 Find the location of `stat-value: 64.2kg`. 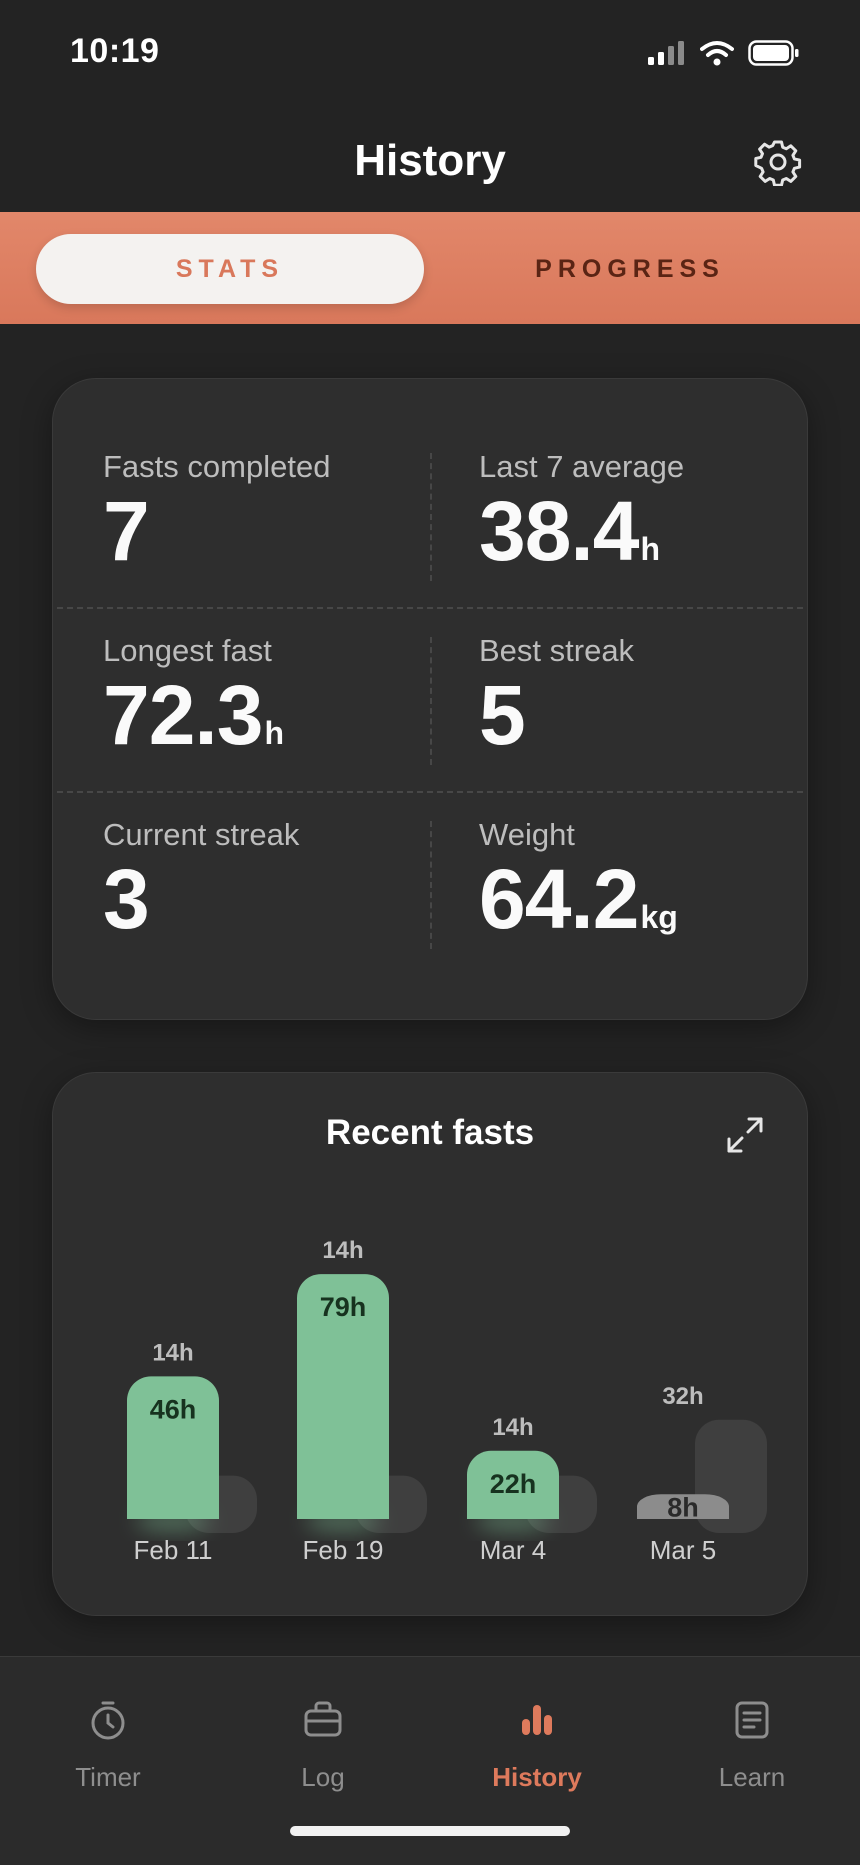

stat-value: 64.2kg is located at coordinates (578, 899).